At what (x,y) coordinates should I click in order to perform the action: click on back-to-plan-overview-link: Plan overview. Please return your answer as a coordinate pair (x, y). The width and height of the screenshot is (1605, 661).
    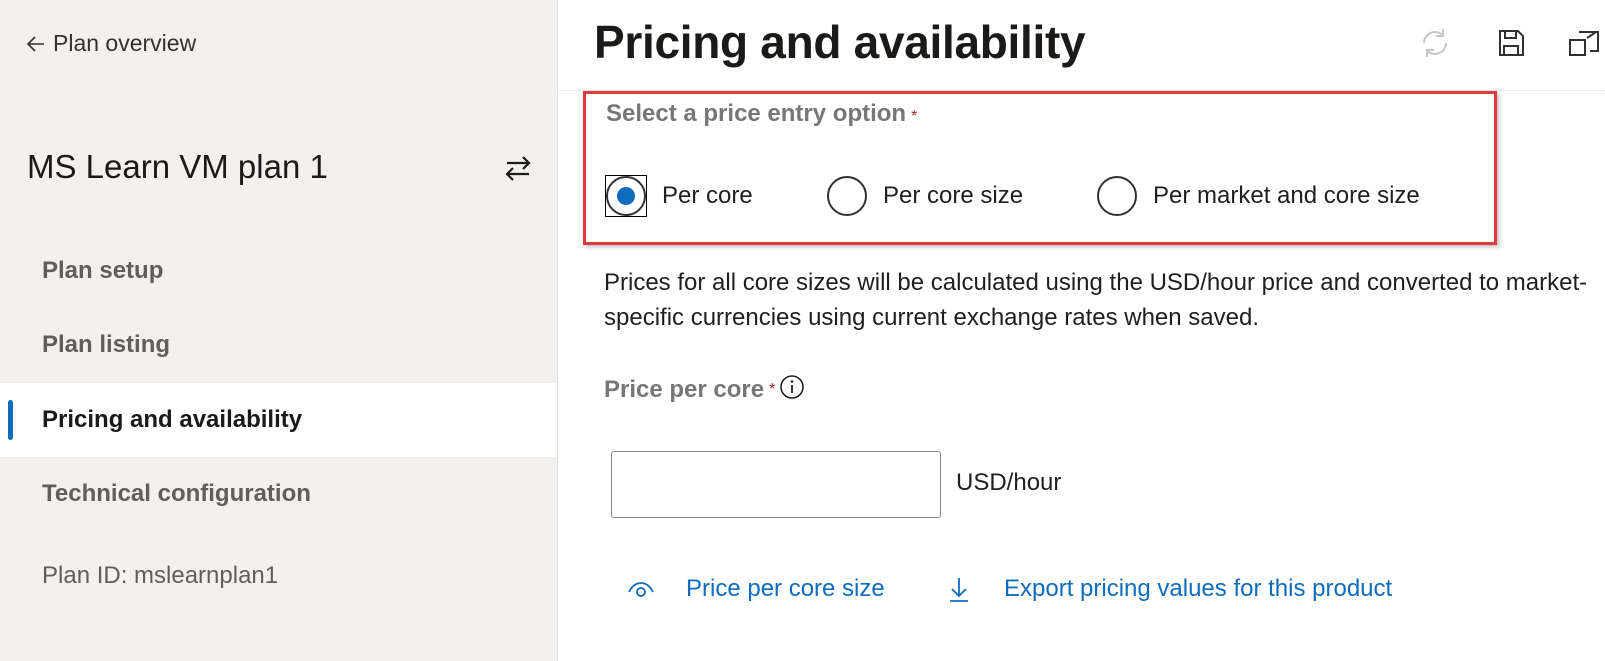
    Looking at the image, I should click on (110, 43).